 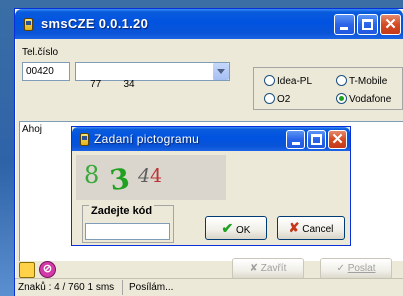 I want to click on phone-number-value: 77 34, so click(x=112, y=84).